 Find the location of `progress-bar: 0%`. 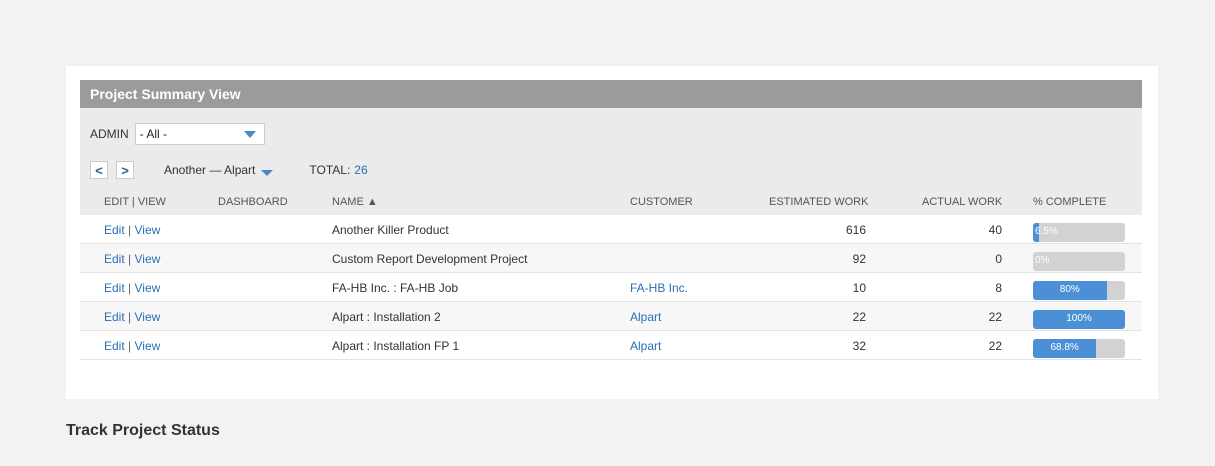

progress-bar: 0% is located at coordinates (1079, 261).